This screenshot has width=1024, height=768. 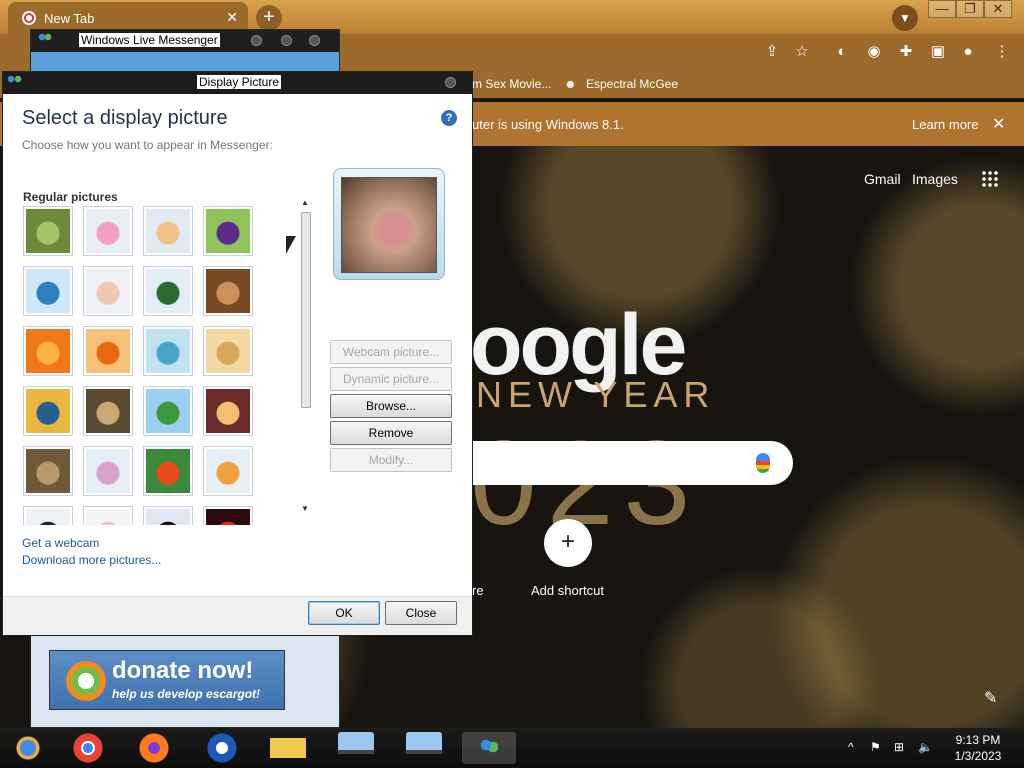 What do you see at coordinates (168, 231) in the screenshot?
I see `picture-tennis` at bounding box center [168, 231].